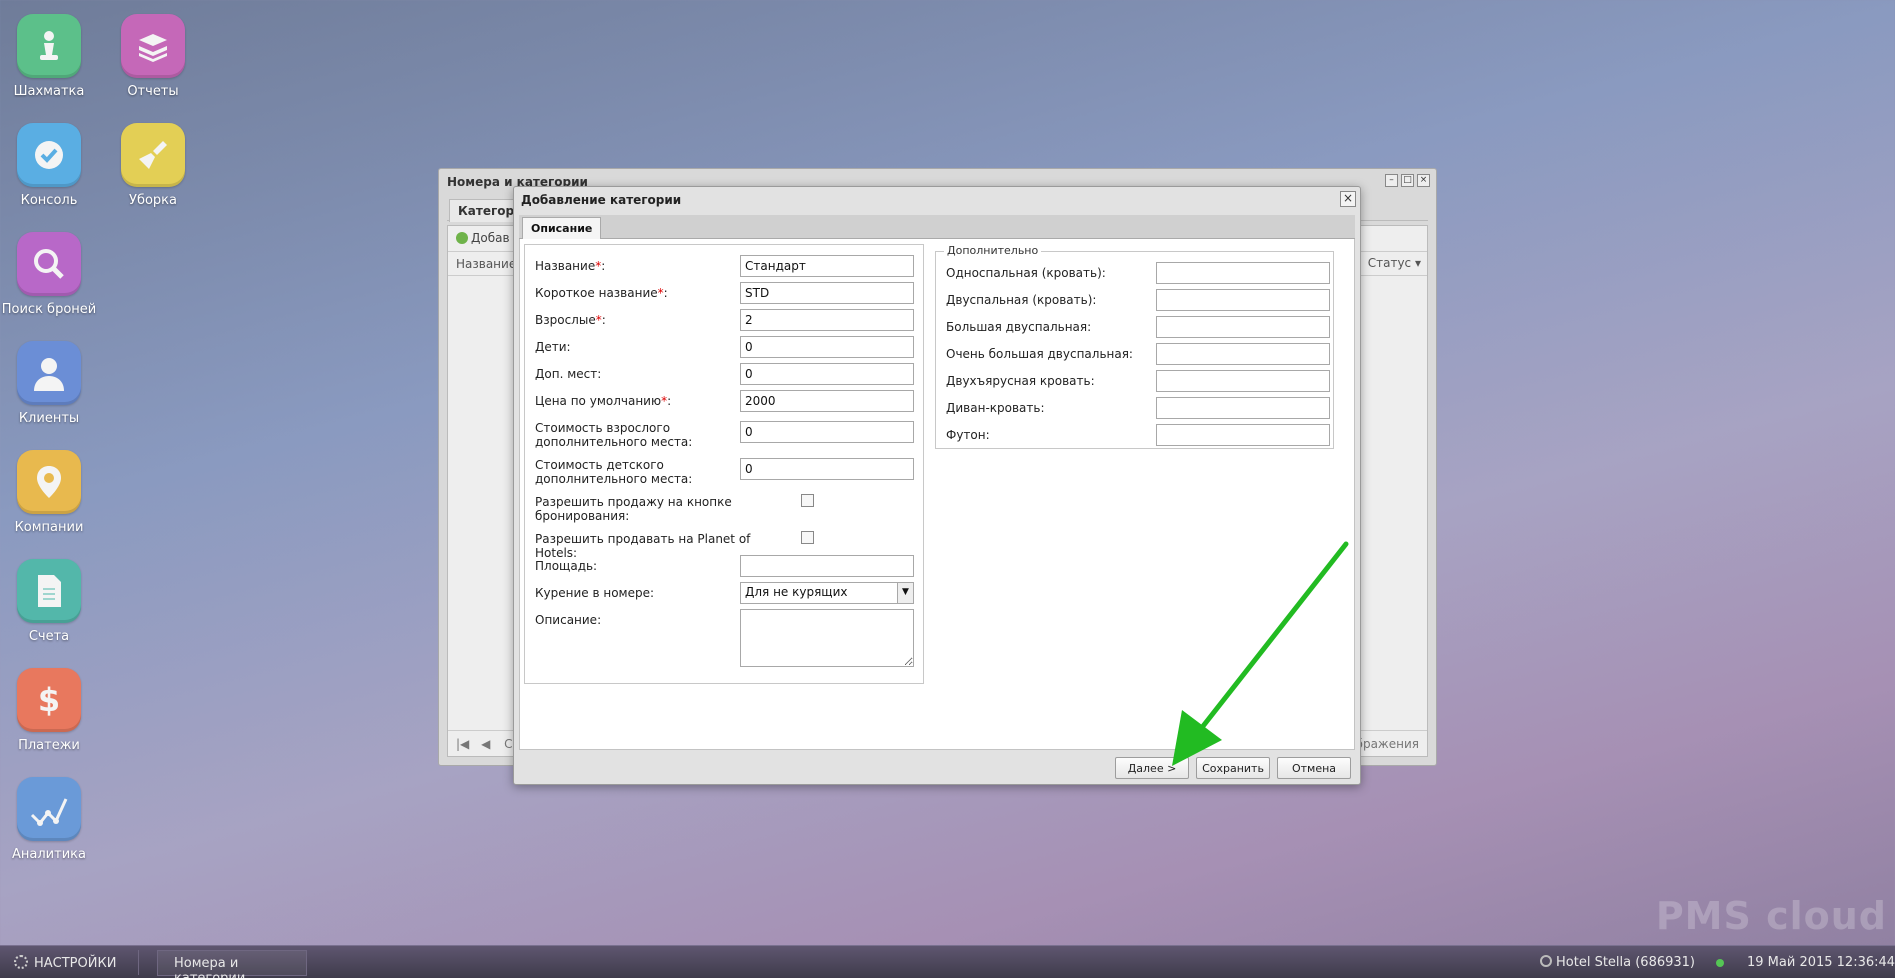 The image size is (1895, 978). What do you see at coordinates (570, 266) in the screenshot?
I see `field-label: Название*:` at bounding box center [570, 266].